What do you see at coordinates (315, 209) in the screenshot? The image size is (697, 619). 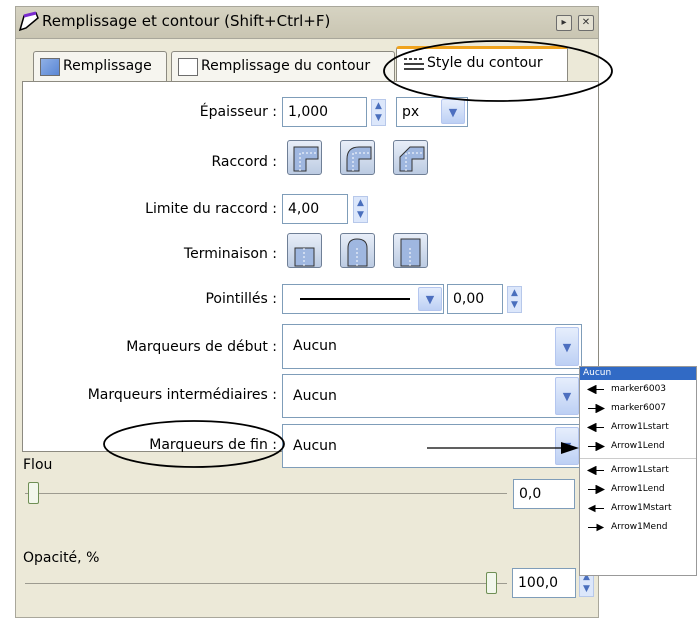 I see `miter-limit-input: 4,00` at bounding box center [315, 209].